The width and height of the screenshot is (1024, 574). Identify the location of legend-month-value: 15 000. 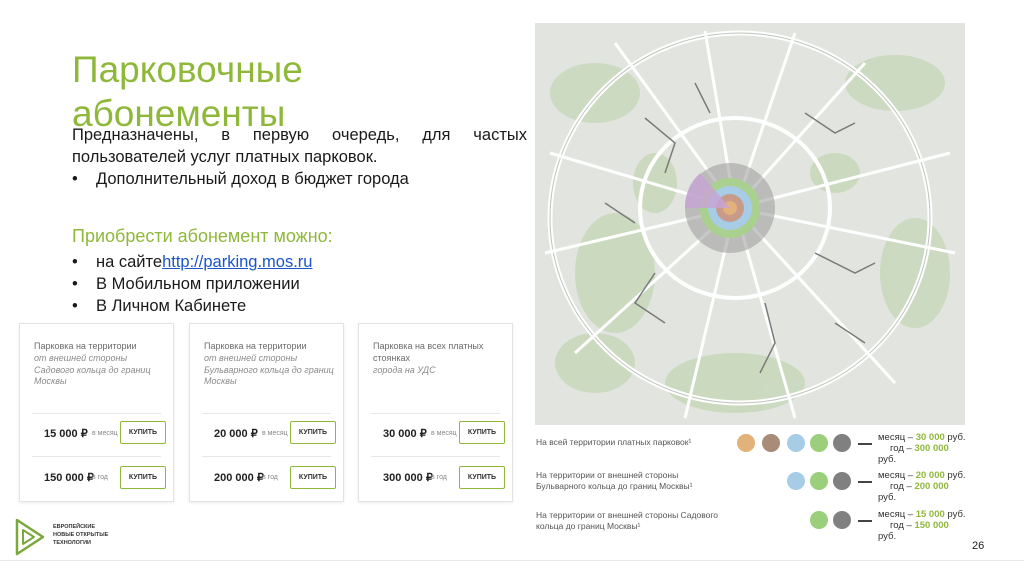
(930, 514).